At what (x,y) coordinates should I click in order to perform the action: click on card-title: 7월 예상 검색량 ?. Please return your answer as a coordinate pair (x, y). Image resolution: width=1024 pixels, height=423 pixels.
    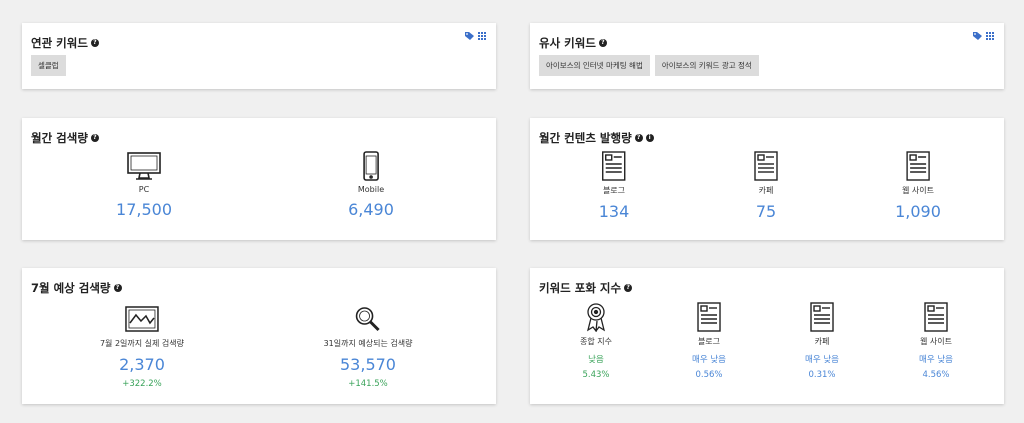
    Looking at the image, I should click on (76, 288).